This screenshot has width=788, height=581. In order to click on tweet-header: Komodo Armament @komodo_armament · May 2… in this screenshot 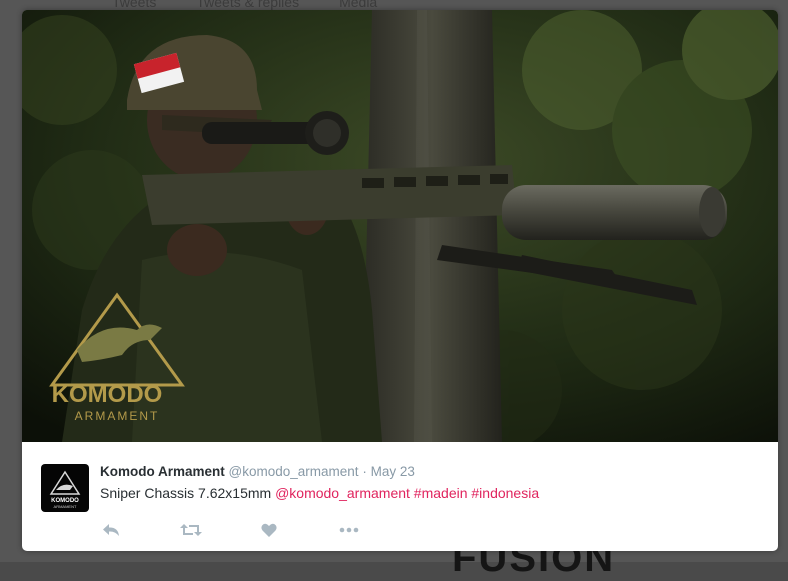, I will do `click(257, 471)`.